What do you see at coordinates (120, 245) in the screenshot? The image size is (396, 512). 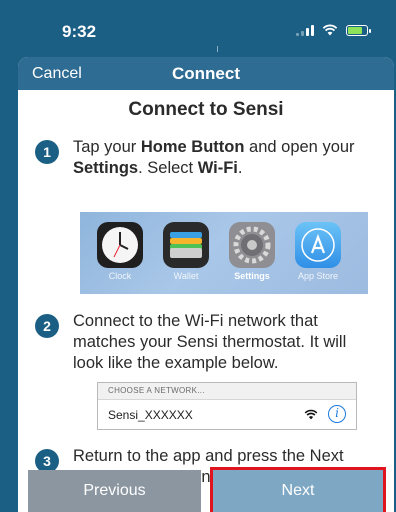 I see `clock-icon` at bounding box center [120, 245].